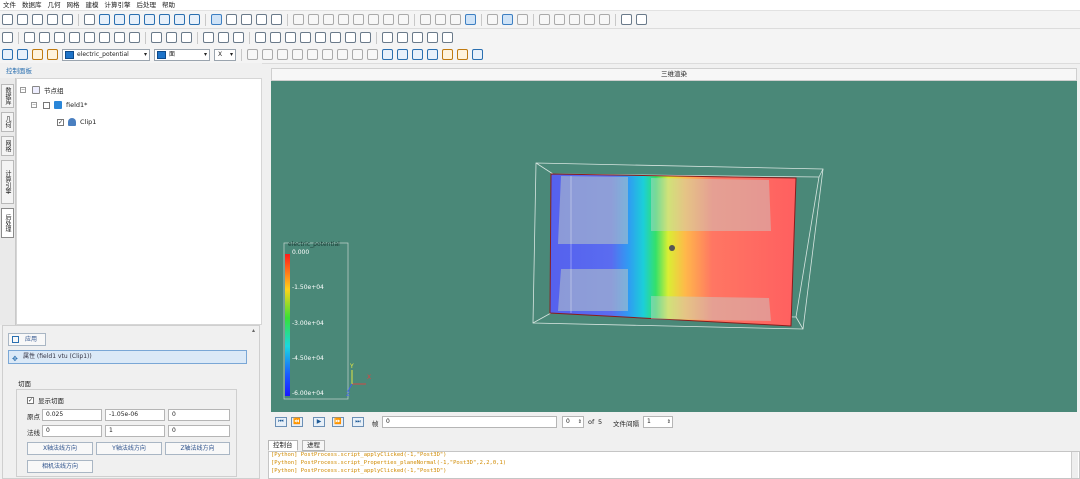  I want to click on menu-file: 文件, so click(9, 5).